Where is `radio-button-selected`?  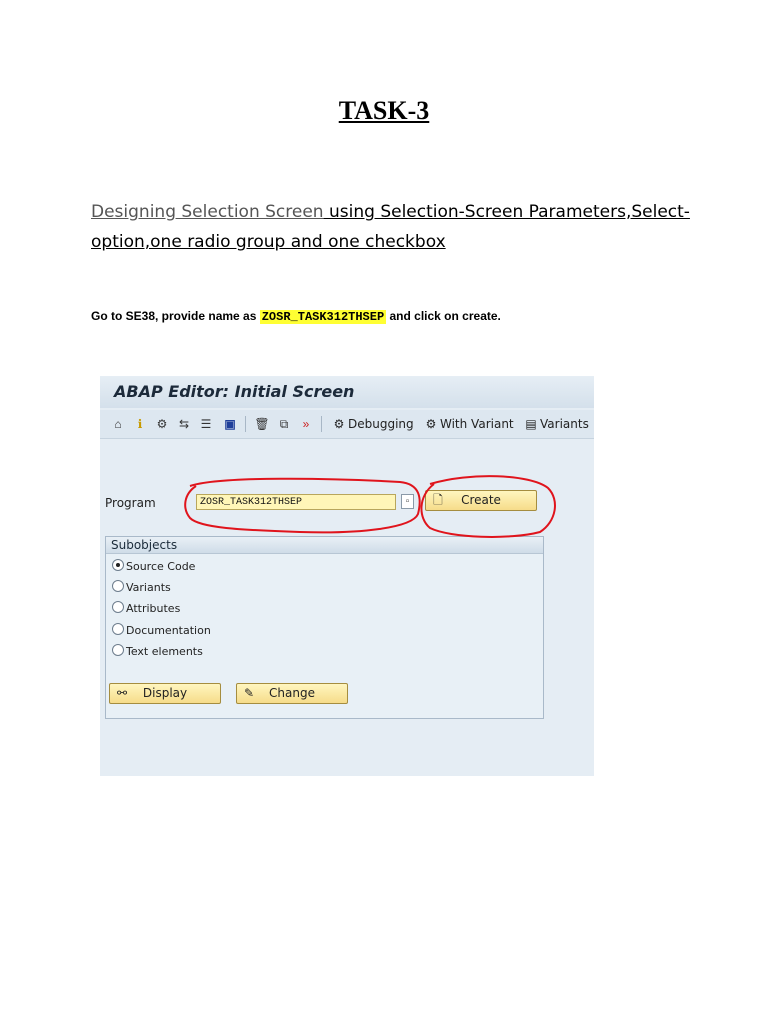 radio-button-selected is located at coordinates (118, 565).